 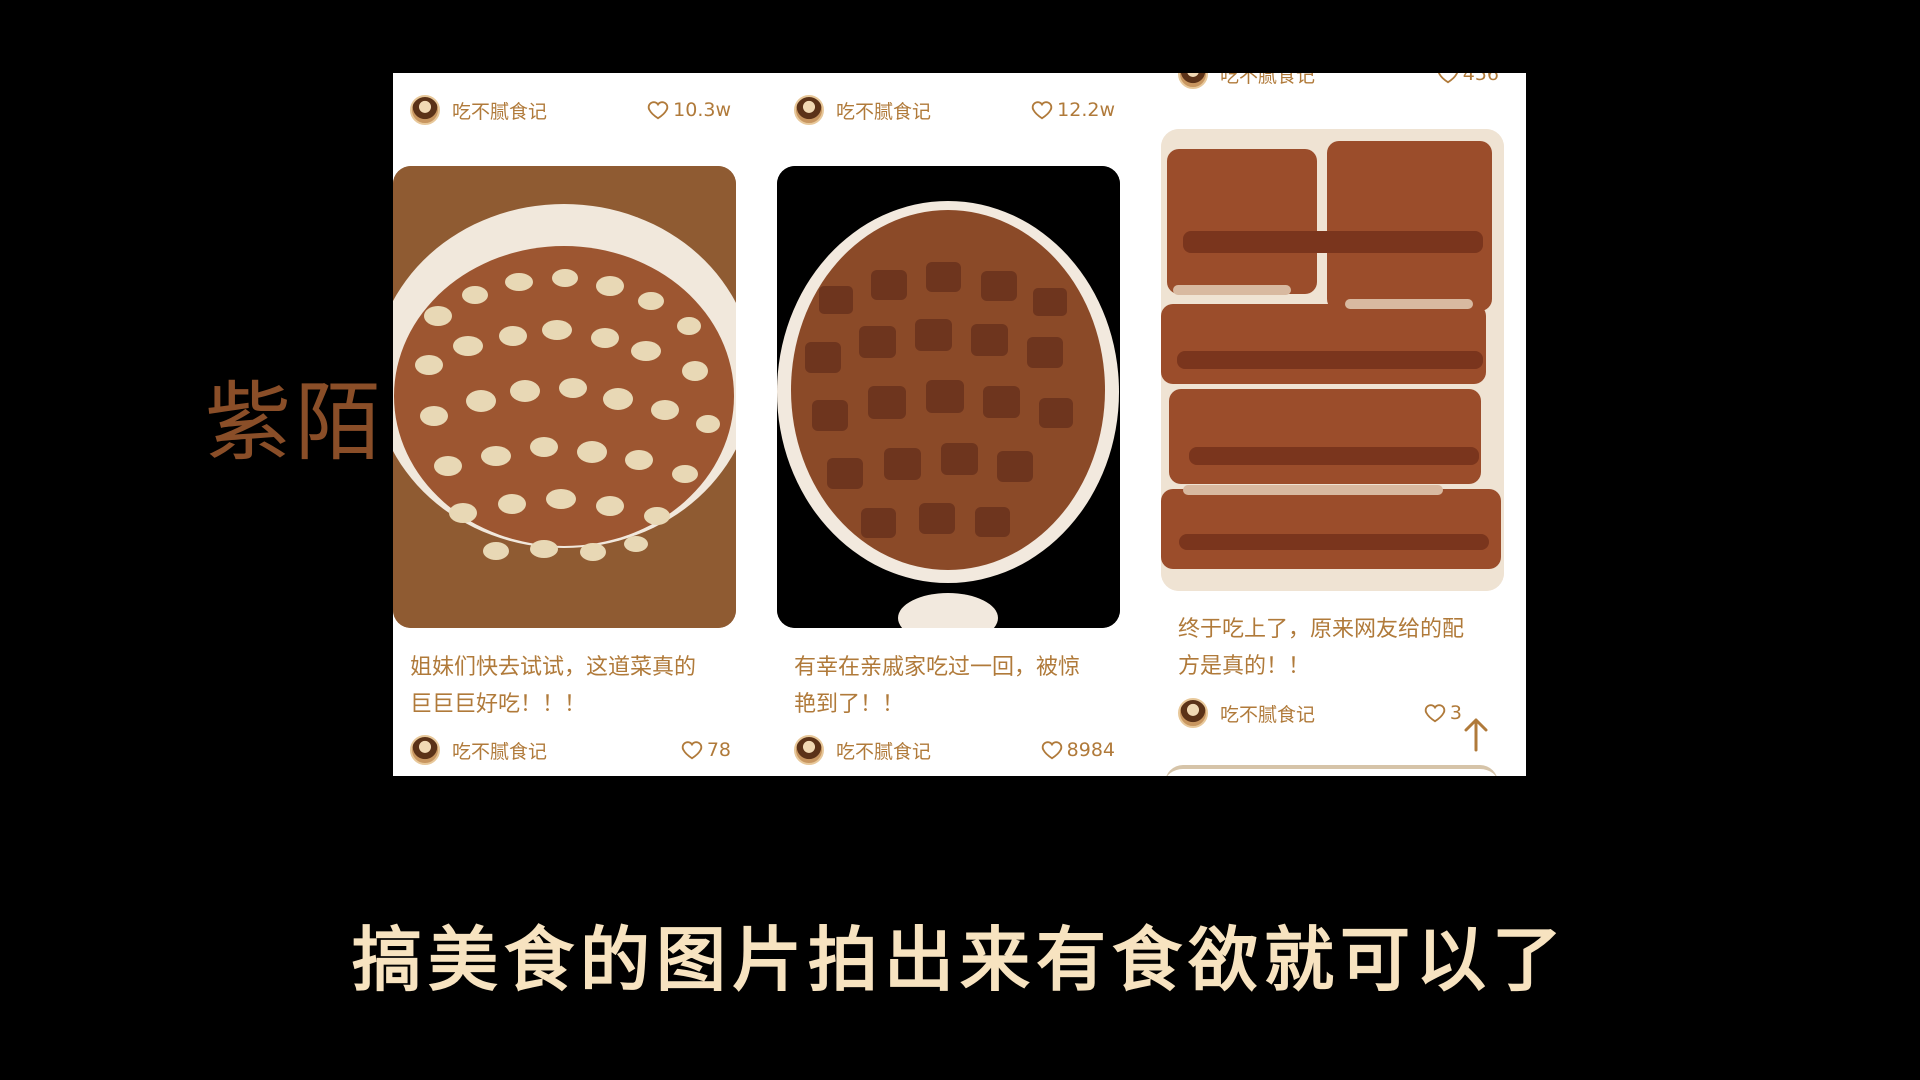 What do you see at coordinates (1086, 110) in the screenshot?
I see `like-count: 12.2w` at bounding box center [1086, 110].